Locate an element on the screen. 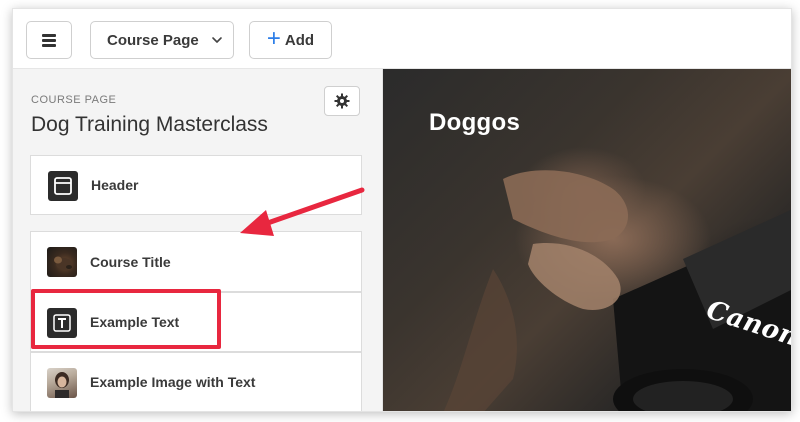 The height and width of the screenshot is (422, 800). page-select-dropdown: Course Page is located at coordinates (162, 40).